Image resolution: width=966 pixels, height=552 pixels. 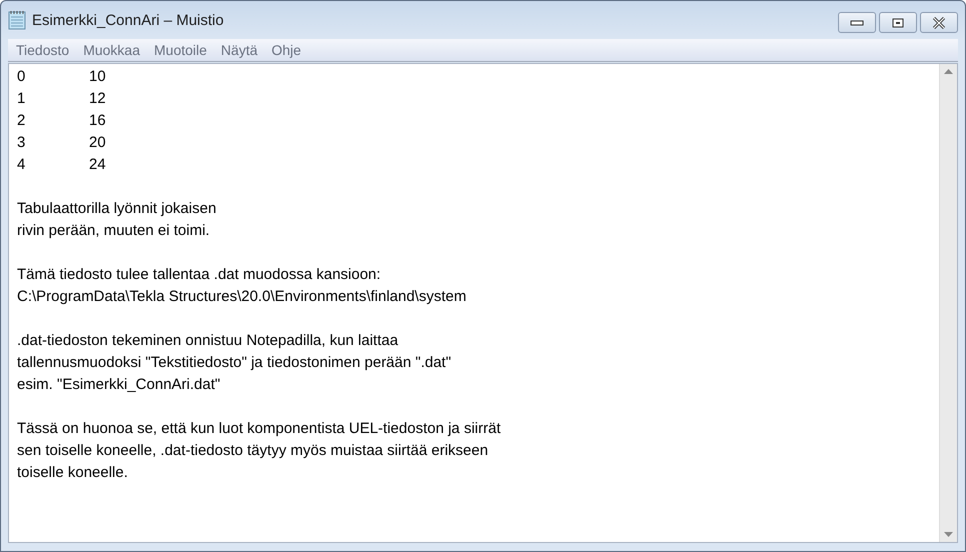 I want to click on text-line: rivin perään, muuten ei toimi., so click(x=114, y=231).